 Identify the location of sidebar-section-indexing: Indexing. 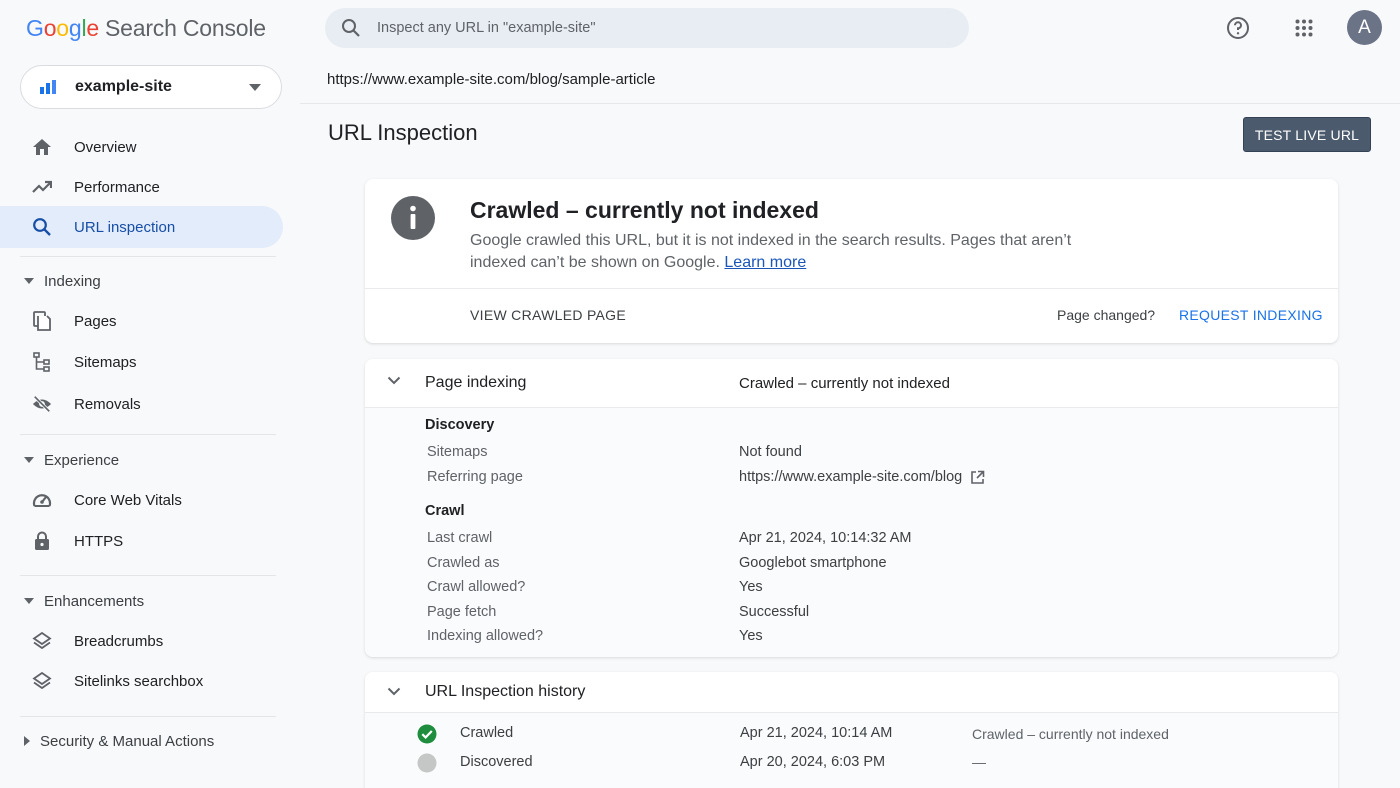
(141, 281).